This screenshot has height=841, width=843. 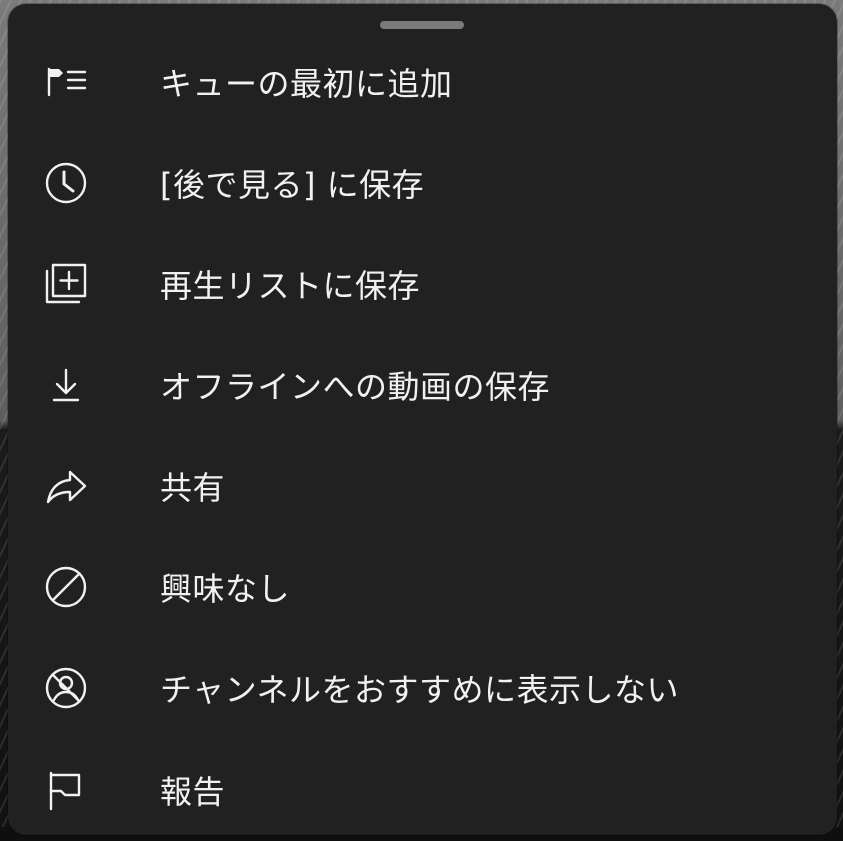 I want to click on menu-item-save-playlist: 再生リストに保存, so click(x=422, y=283).